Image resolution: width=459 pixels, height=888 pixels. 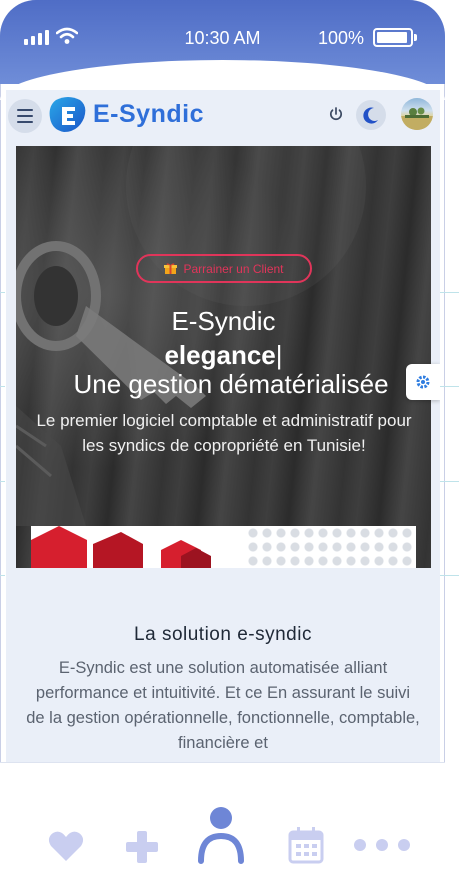 I want to click on menu-button, so click(x=25, y=116).